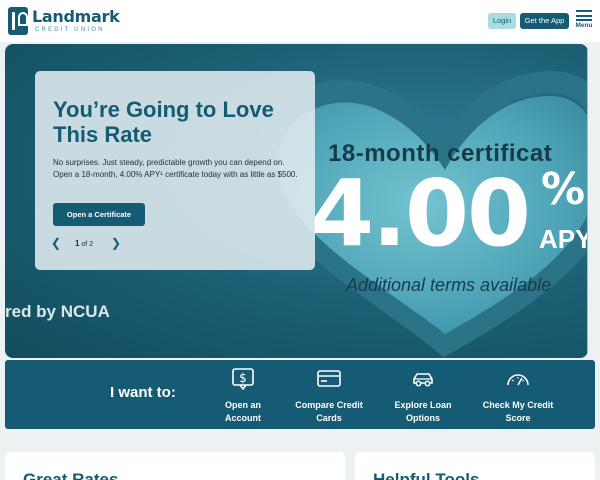 The height and width of the screenshot is (480, 600). Describe the element at coordinates (502, 21) in the screenshot. I see `login-button: Login` at that location.